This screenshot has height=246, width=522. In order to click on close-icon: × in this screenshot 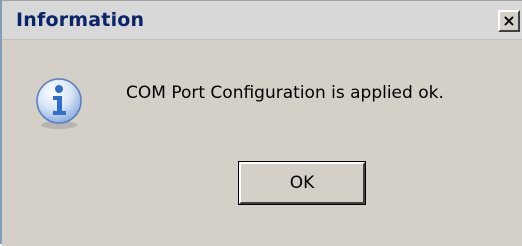, I will do `click(509, 20)`.